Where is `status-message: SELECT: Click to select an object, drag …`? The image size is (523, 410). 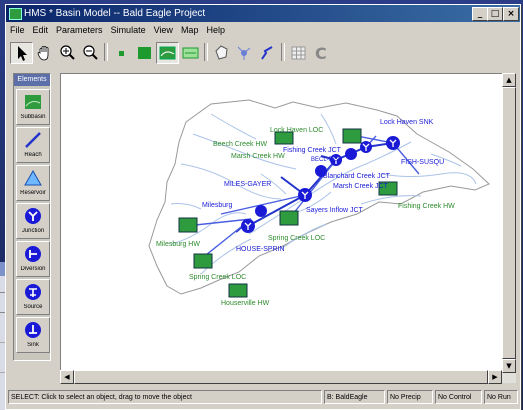 status-message: SELECT: Click to select an object, drag … is located at coordinates (165, 397).